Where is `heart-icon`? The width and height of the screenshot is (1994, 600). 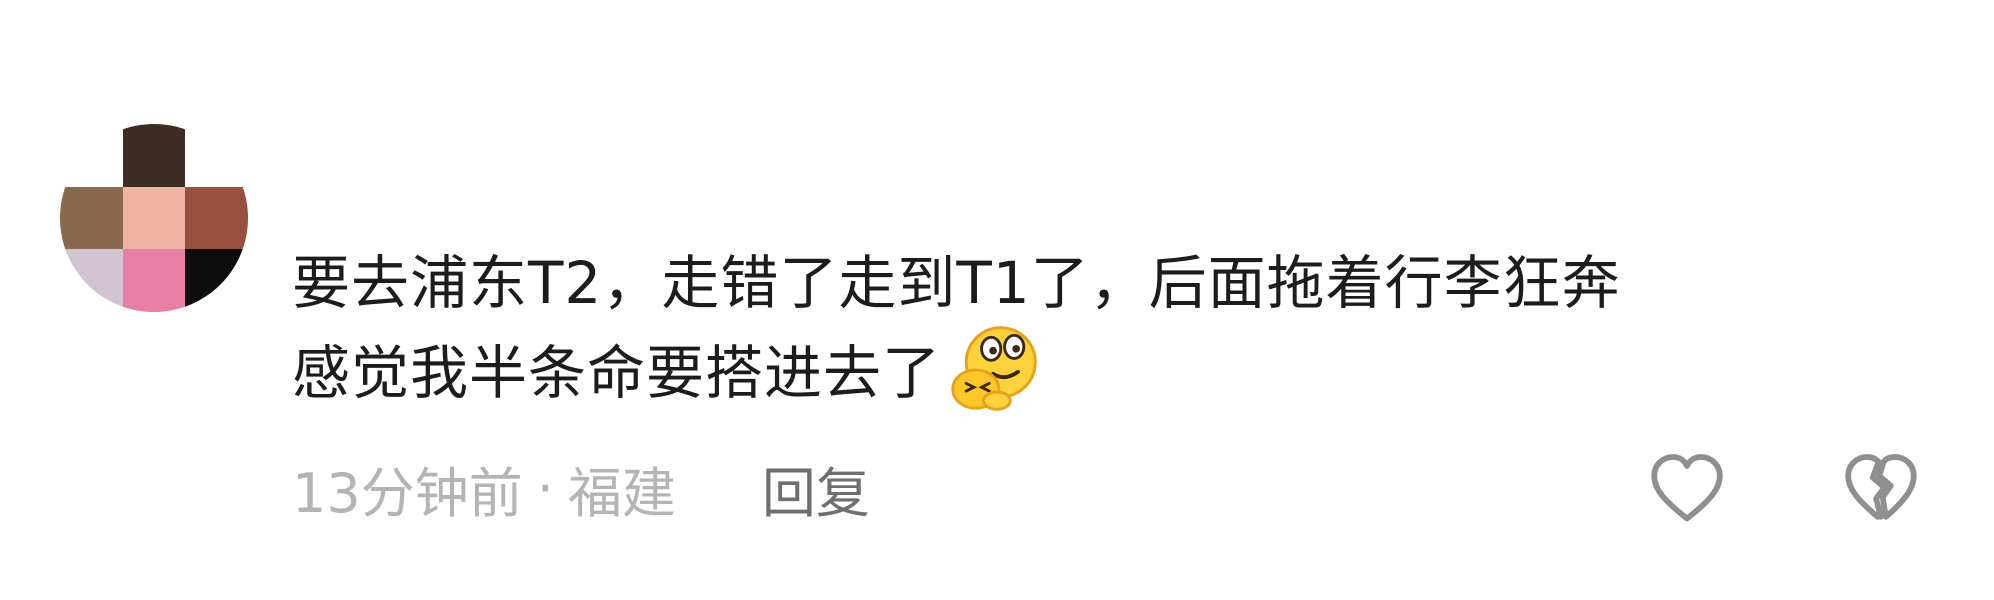
heart-icon is located at coordinates (1687, 488).